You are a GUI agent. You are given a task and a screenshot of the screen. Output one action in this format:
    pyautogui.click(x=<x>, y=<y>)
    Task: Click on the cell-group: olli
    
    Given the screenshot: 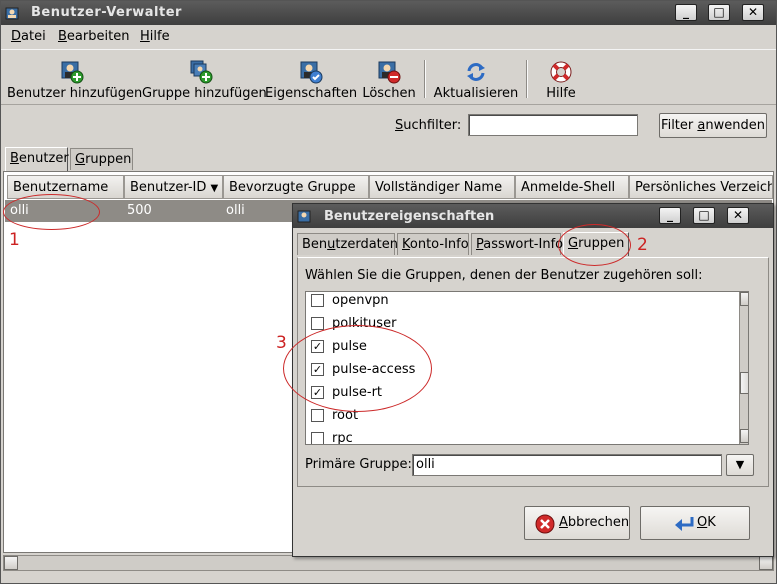 What is the action you would take?
    pyautogui.click(x=235, y=210)
    